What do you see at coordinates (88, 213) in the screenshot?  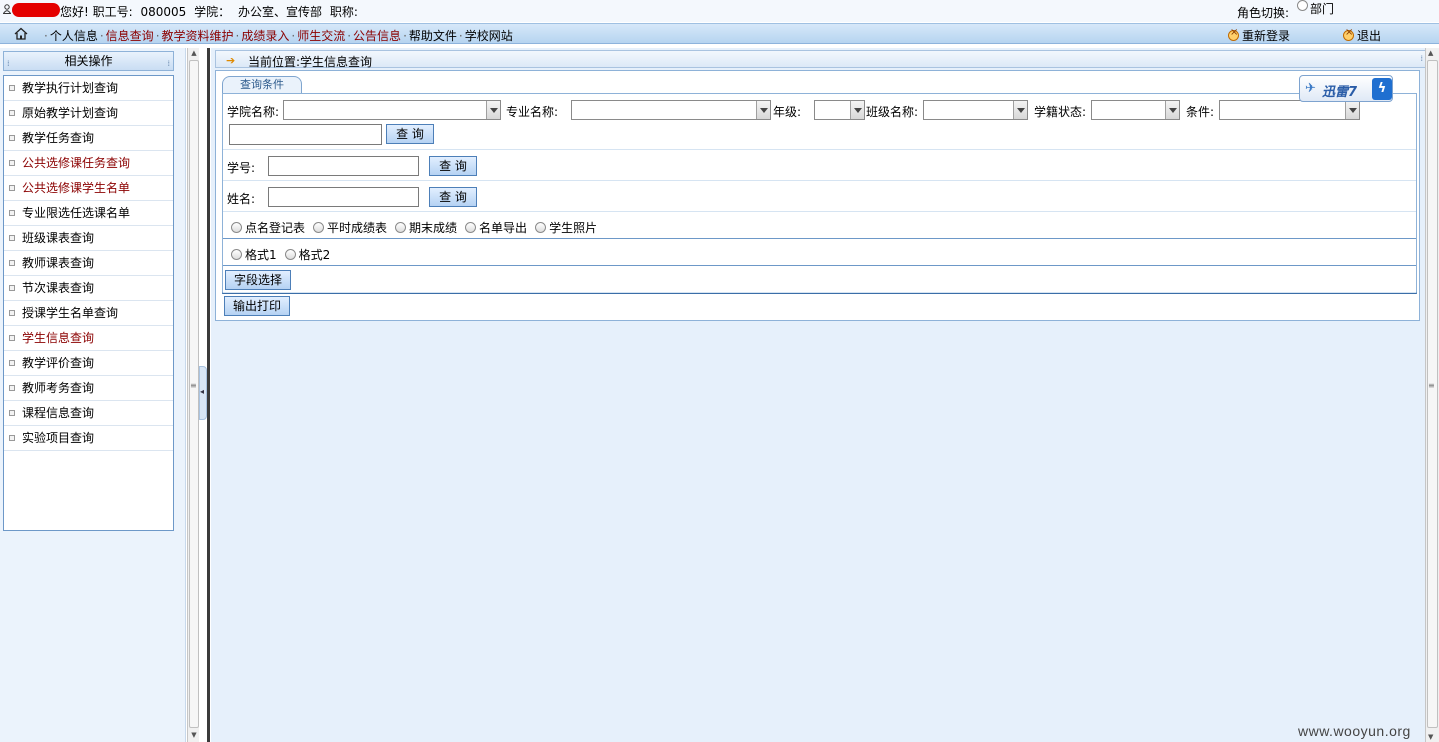 I see `sidebar-item: 专业限选任选课名单` at bounding box center [88, 213].